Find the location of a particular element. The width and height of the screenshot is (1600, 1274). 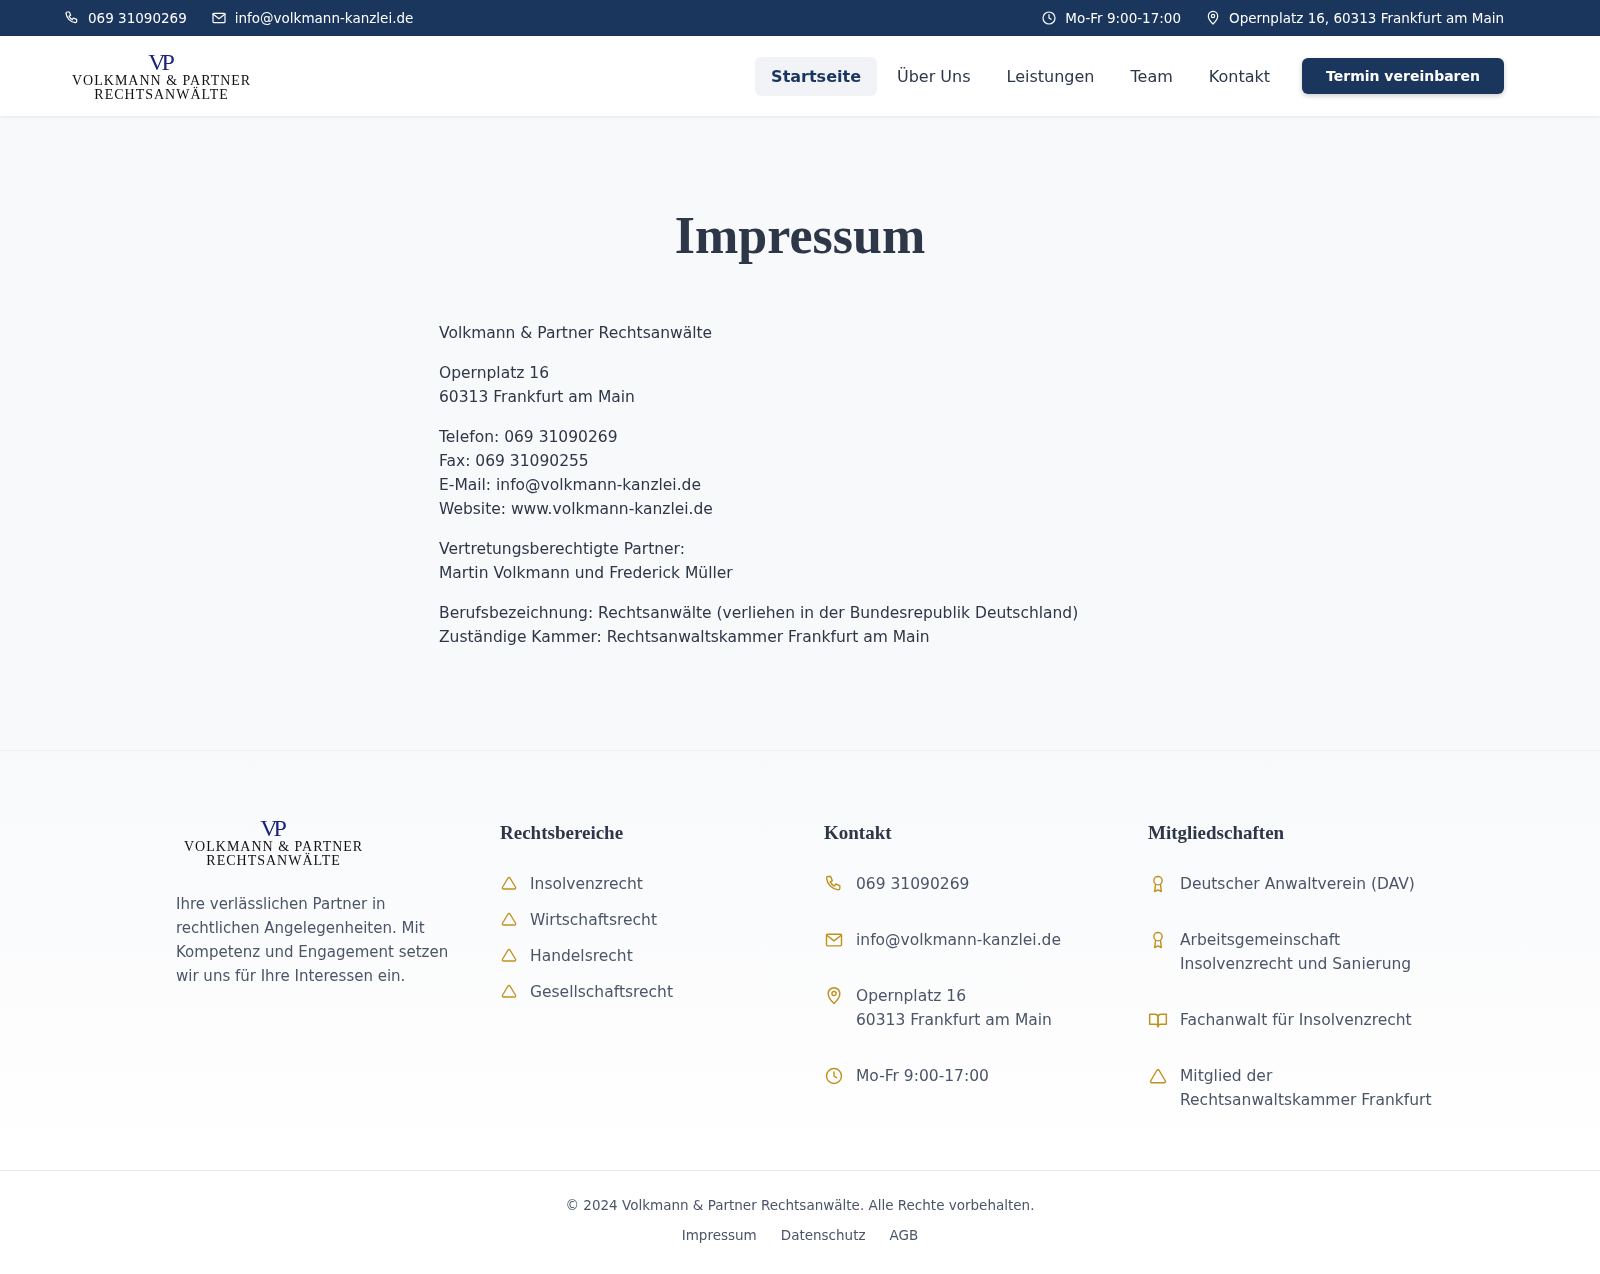

nav-link: Team is located at coordinates (1151, 76).